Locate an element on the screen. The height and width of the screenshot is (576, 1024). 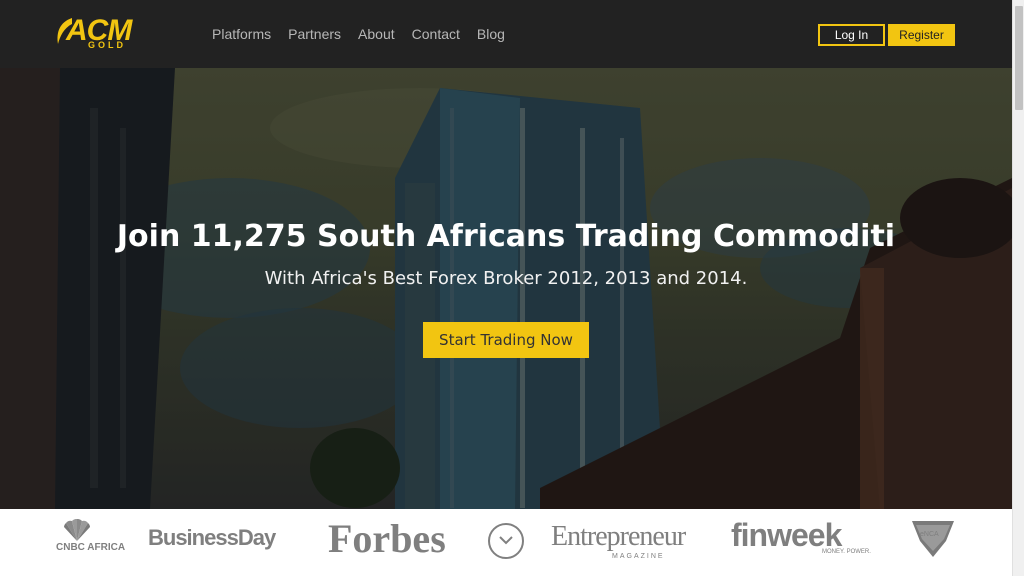
chevron-down-icon is located at coordinates (506, 540).